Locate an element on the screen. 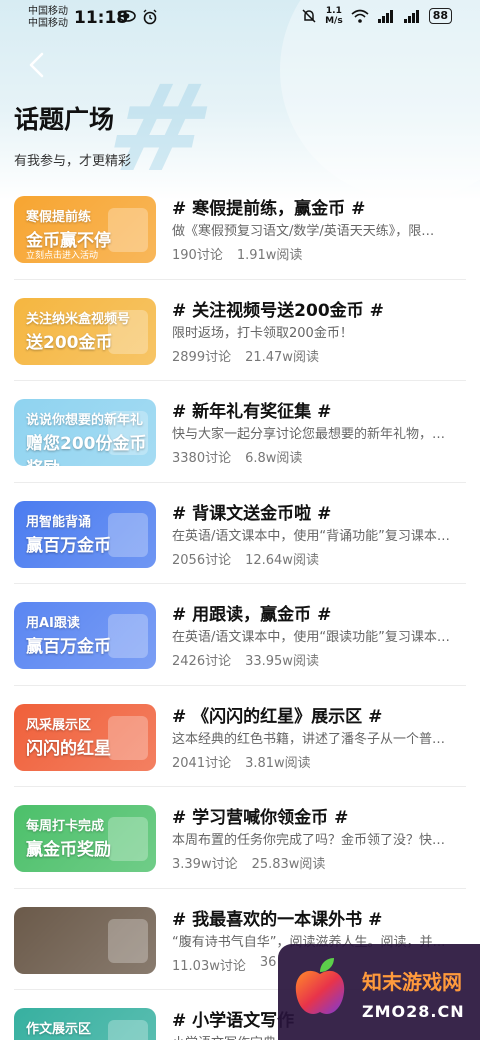 The width and height of the screenshot is (480, 1040). topic-stats: 2426讨论 33.95w阅读 is located at coordinates (245, 659).